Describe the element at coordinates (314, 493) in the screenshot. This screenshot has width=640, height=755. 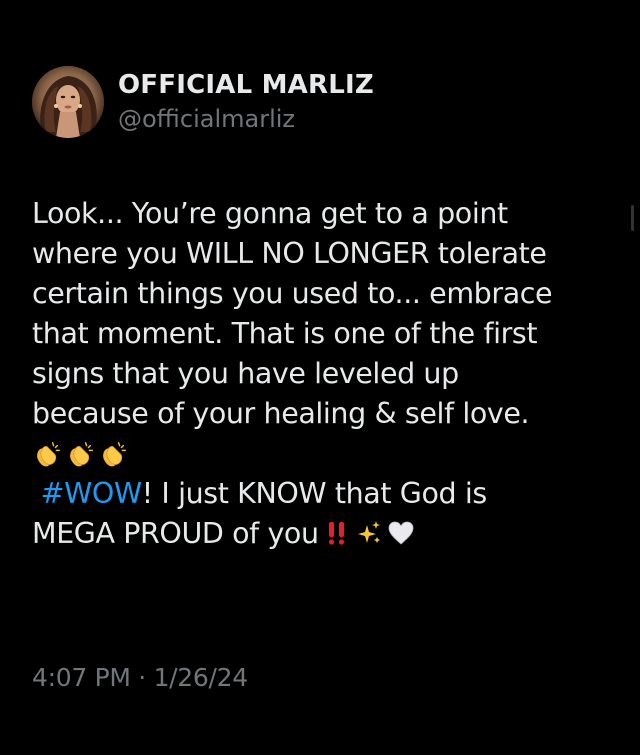
I see `hashtag-line-text: ! I just KNOW that God is` at that location.